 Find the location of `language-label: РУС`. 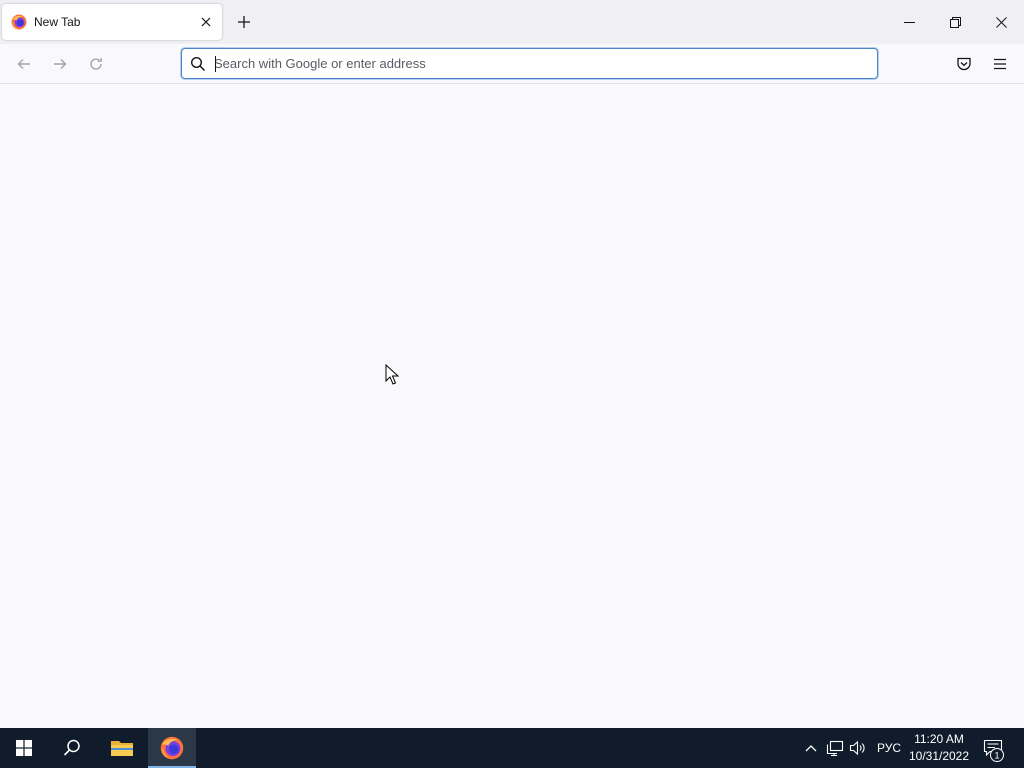

language-label: РУС is located at coordinates (889, 748).